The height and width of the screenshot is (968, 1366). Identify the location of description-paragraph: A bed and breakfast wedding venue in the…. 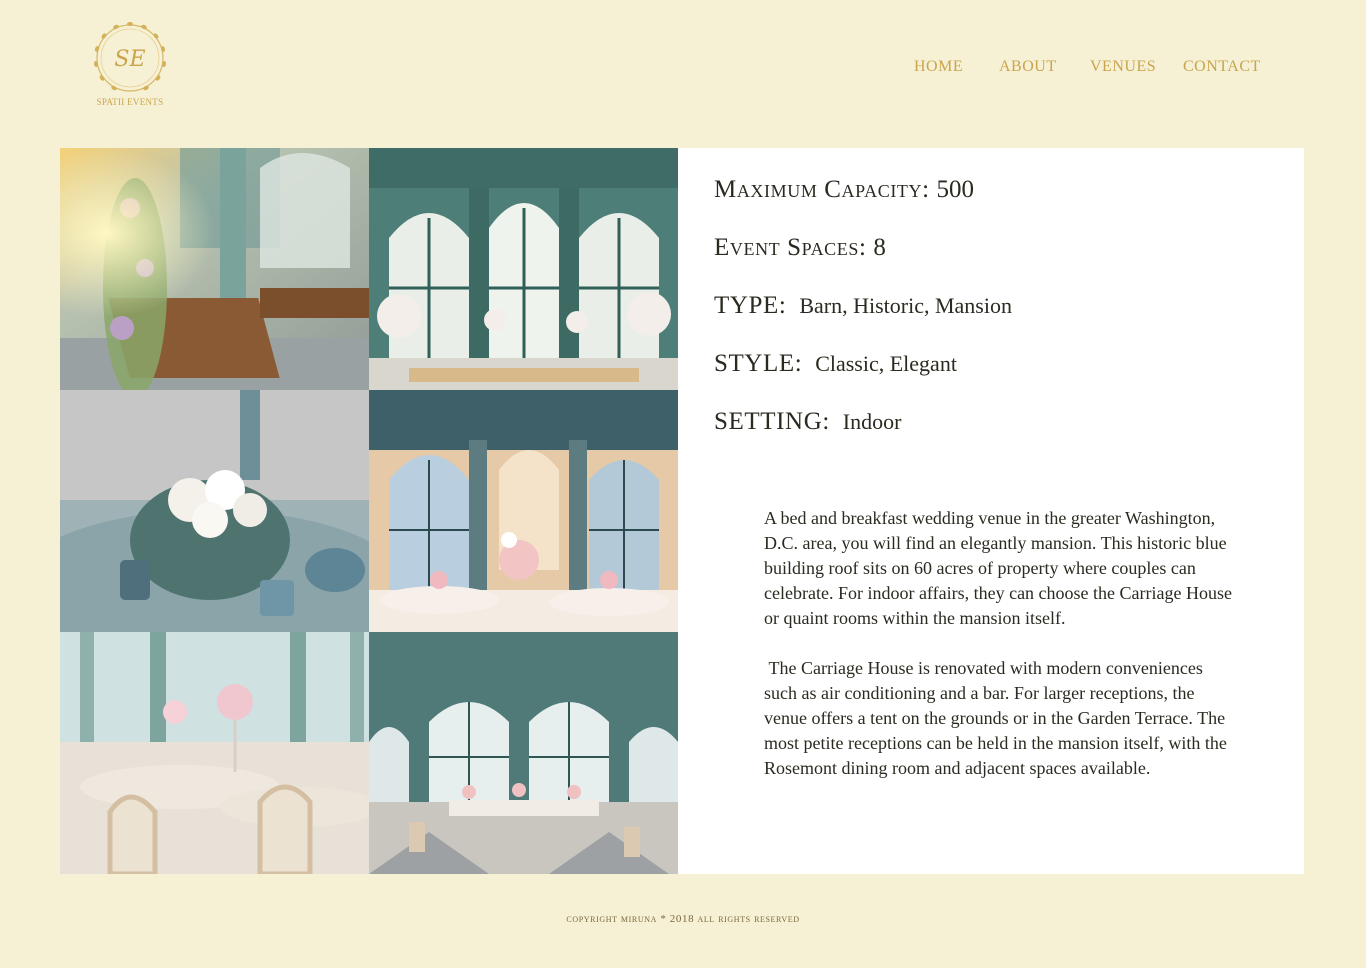
(998, 568).